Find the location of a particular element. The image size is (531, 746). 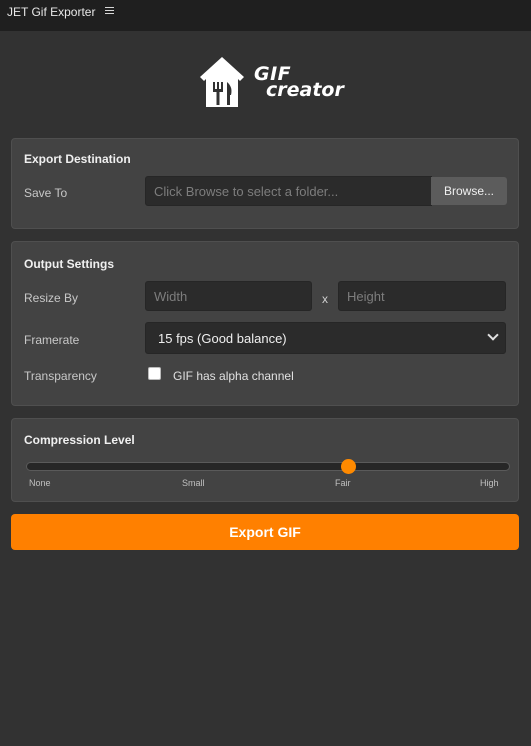

alpha-channel-label: GIF has alpha channel is located at coordinates (233, 376).